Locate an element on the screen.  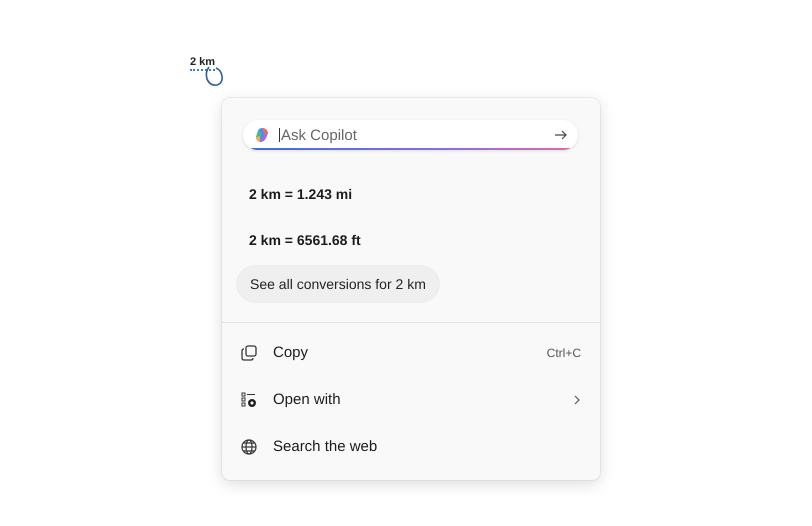
menu-item: Search the web is located at coordinates (427, 446).